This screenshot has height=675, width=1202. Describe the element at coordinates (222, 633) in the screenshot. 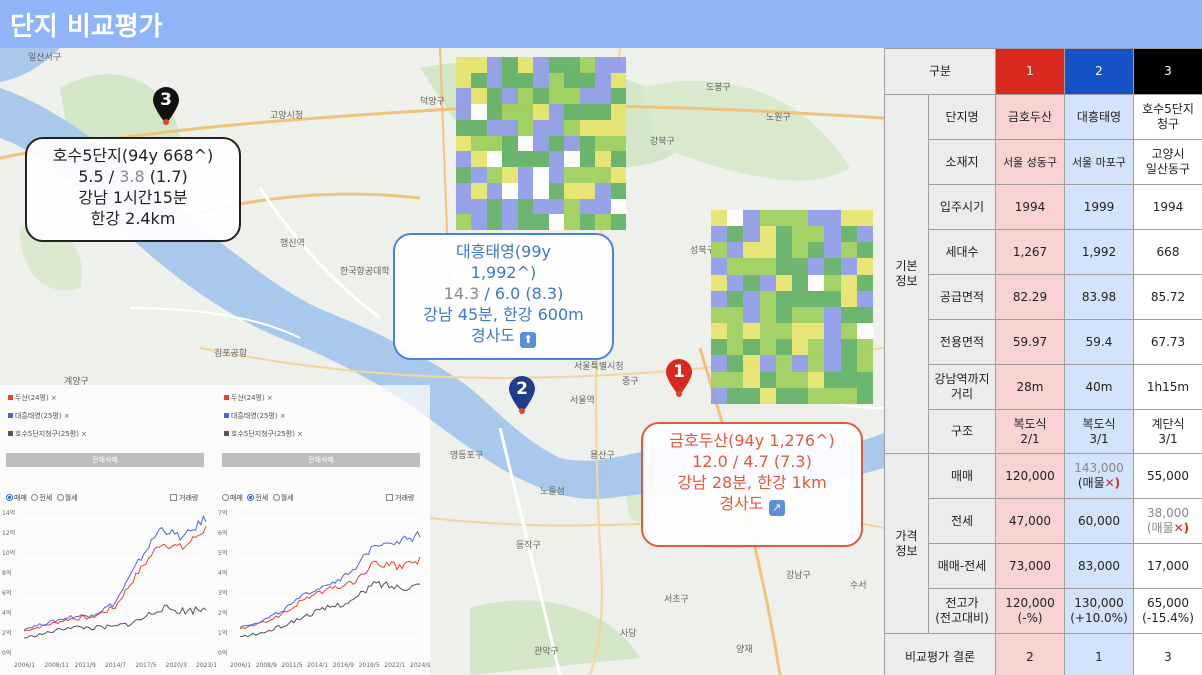

I see `y-tick-label: 1억` at that location.